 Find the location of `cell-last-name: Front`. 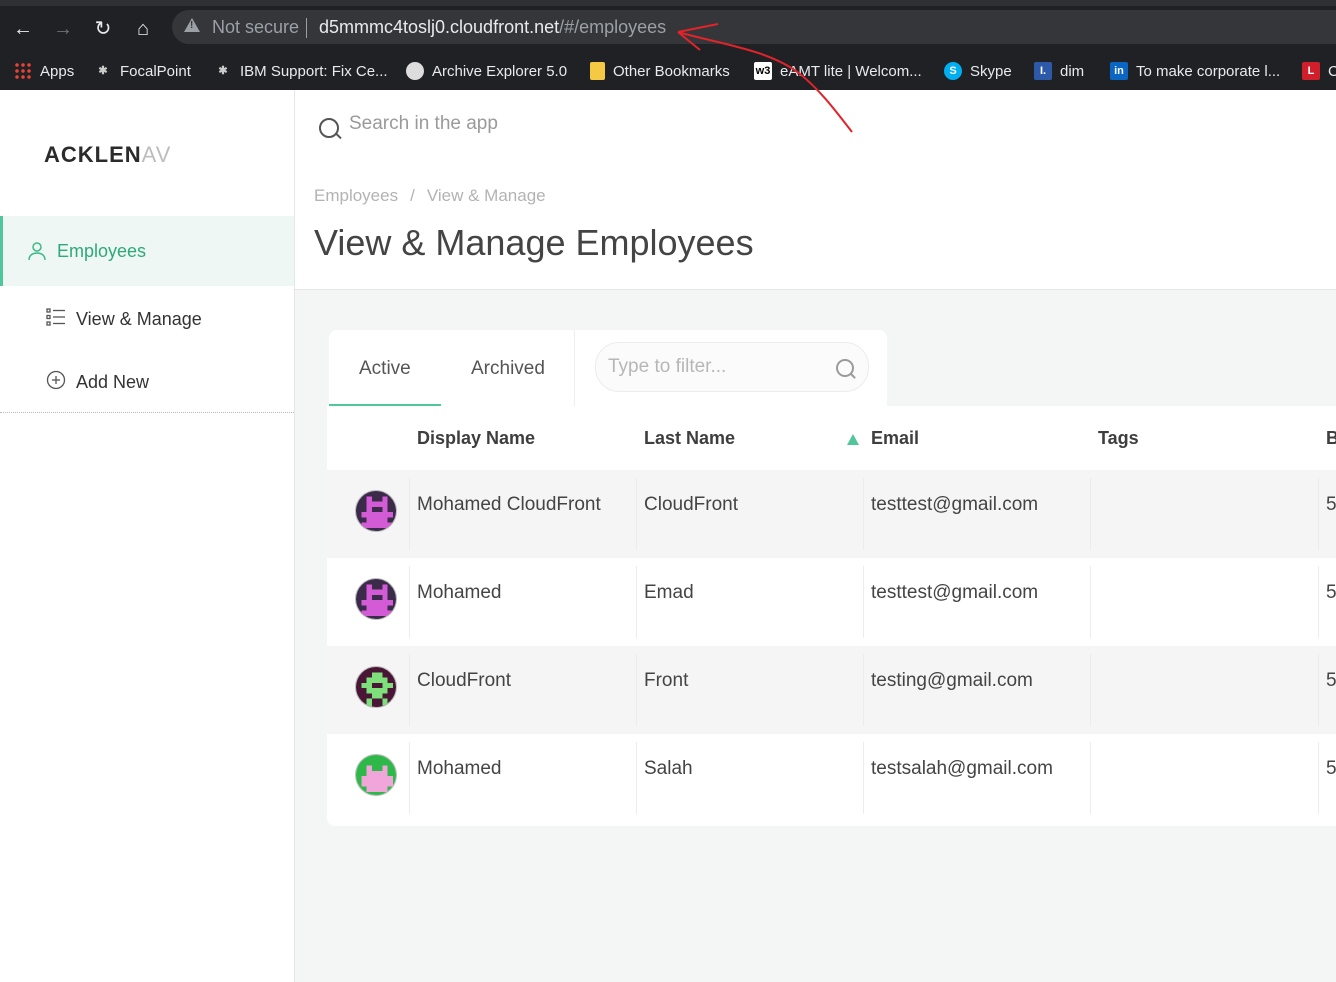

cell-last-name: Front is located at coordinates (666, 680).